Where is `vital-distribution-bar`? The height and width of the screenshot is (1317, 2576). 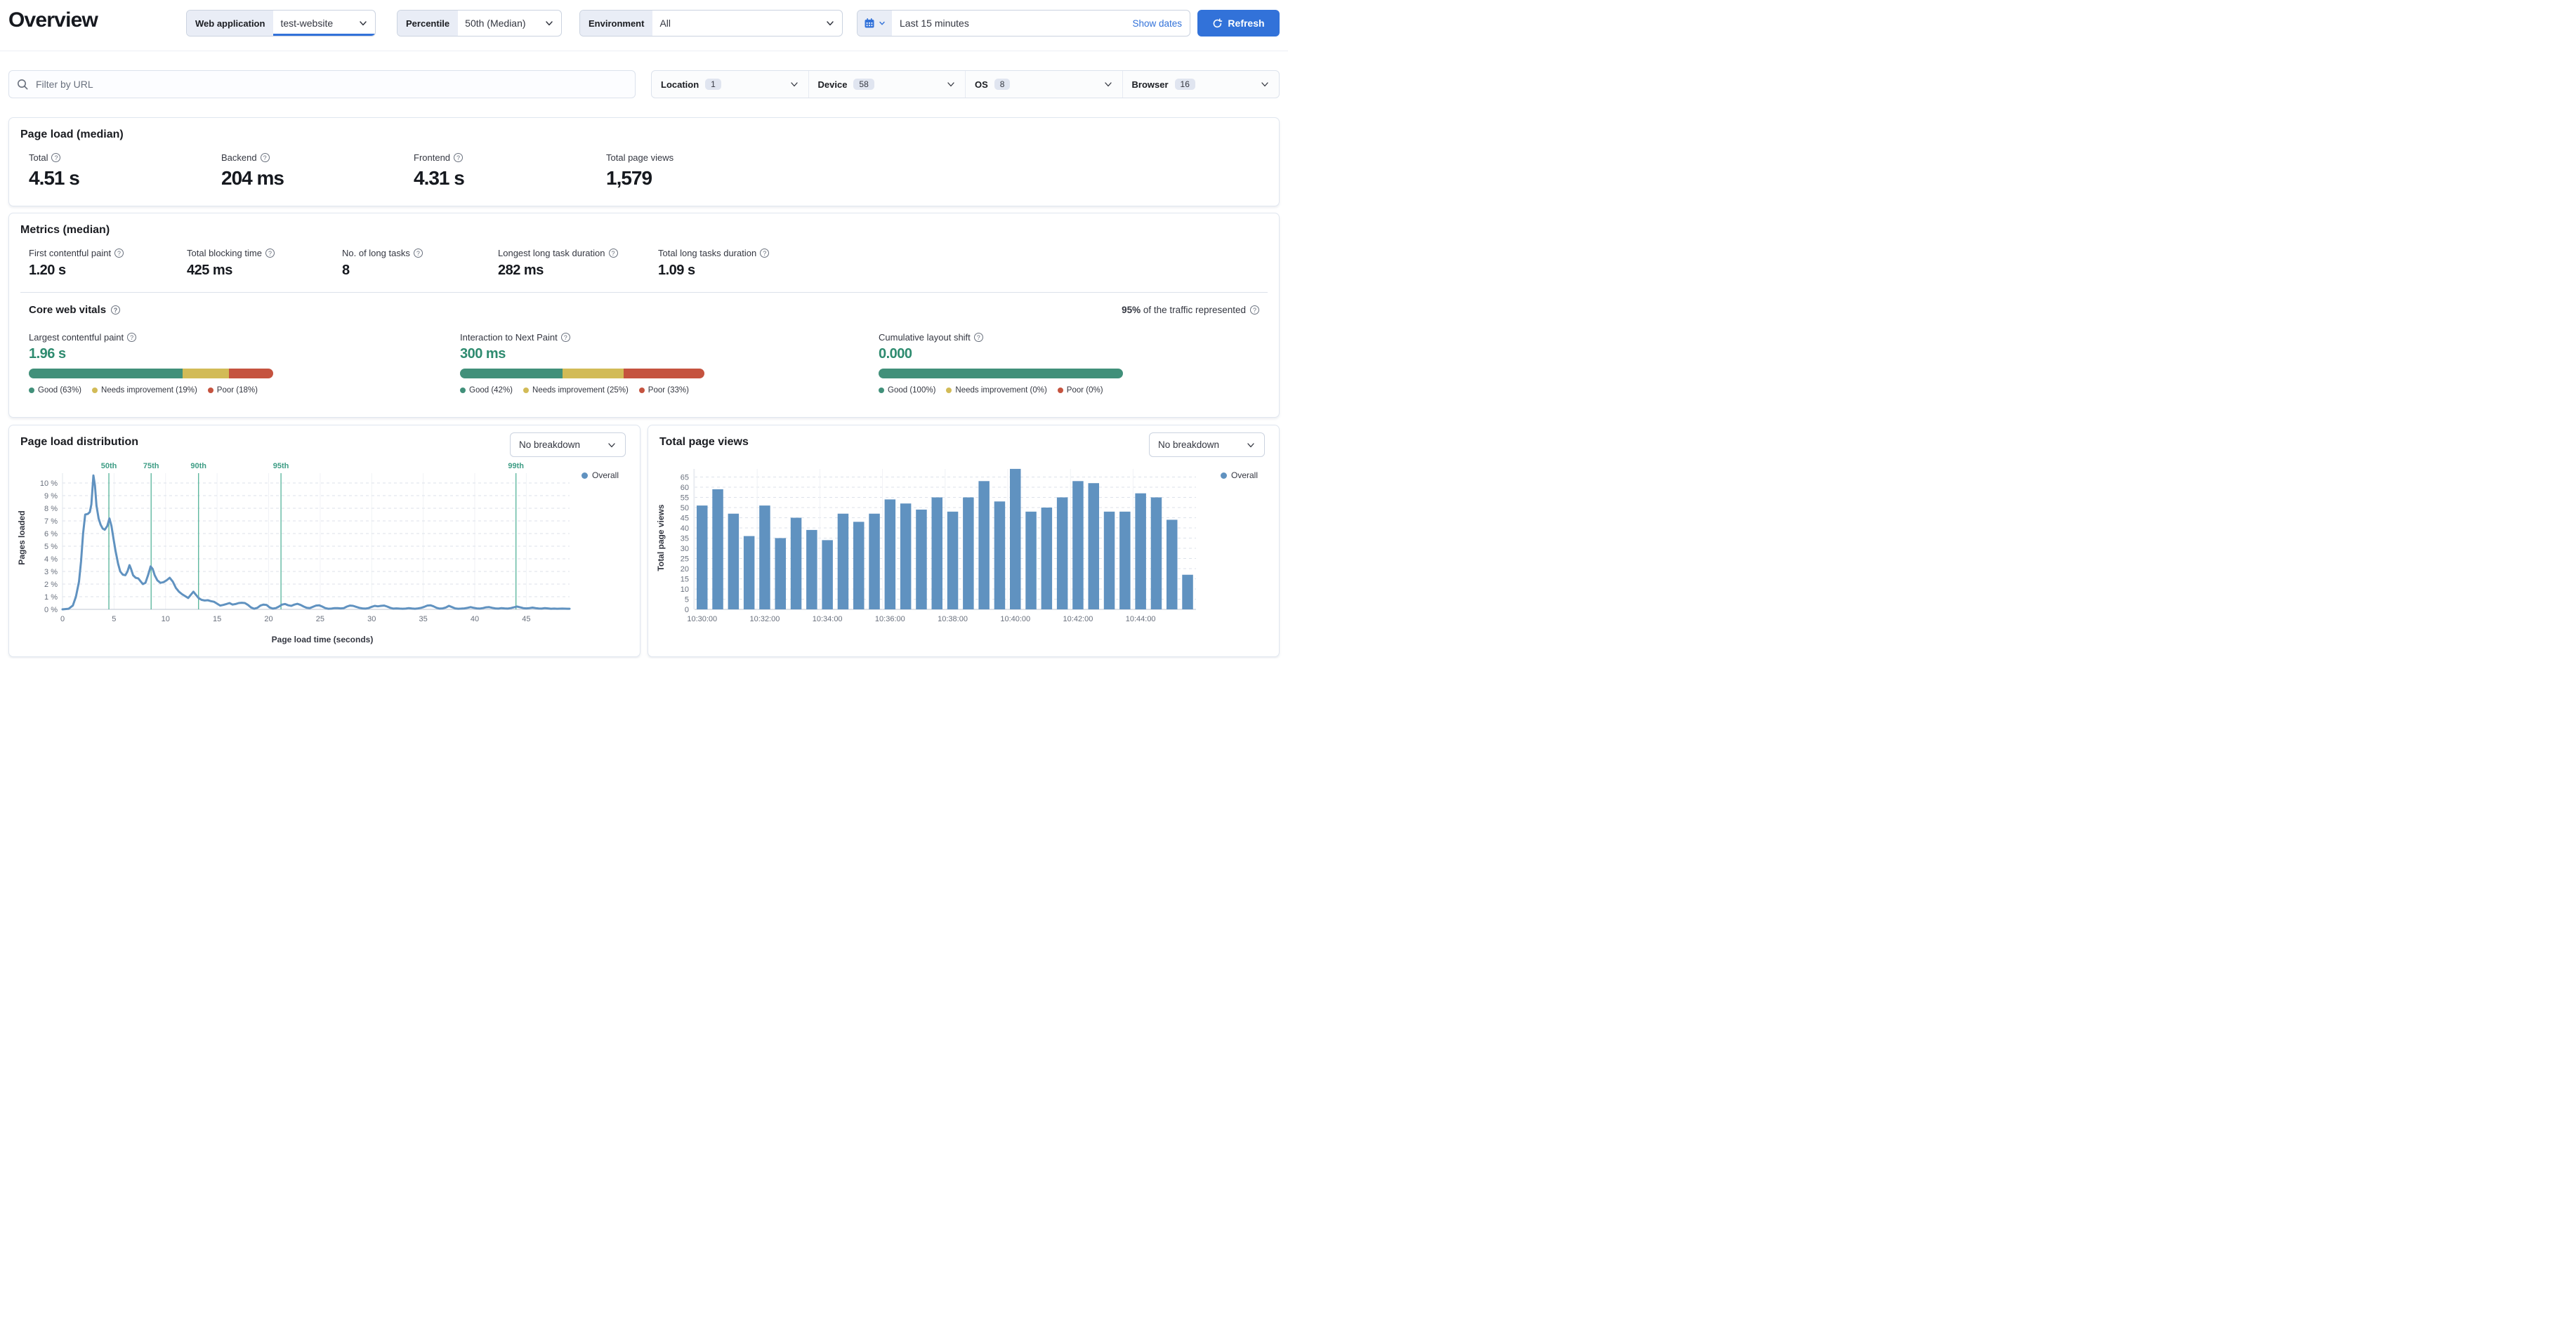 vital-distribution-bar is located at coordinates (151, 373).